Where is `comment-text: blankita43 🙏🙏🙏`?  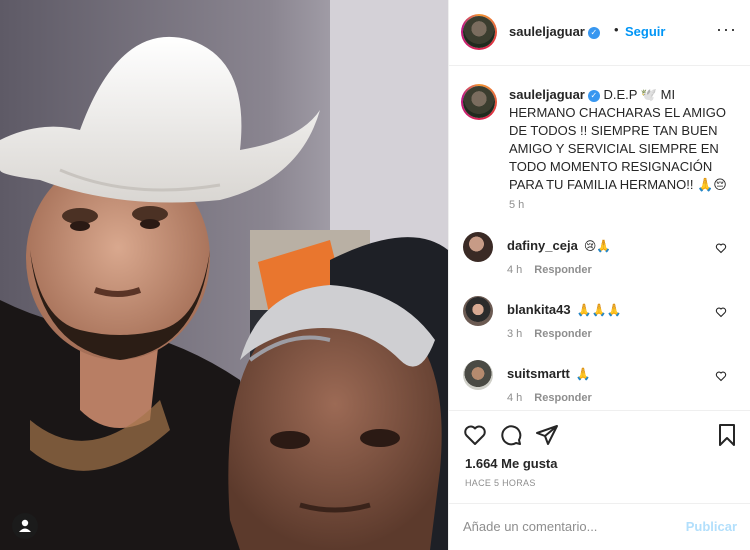 comment-text: blankita43 🙏🙏🙏 is located at coordinates (564, 309).